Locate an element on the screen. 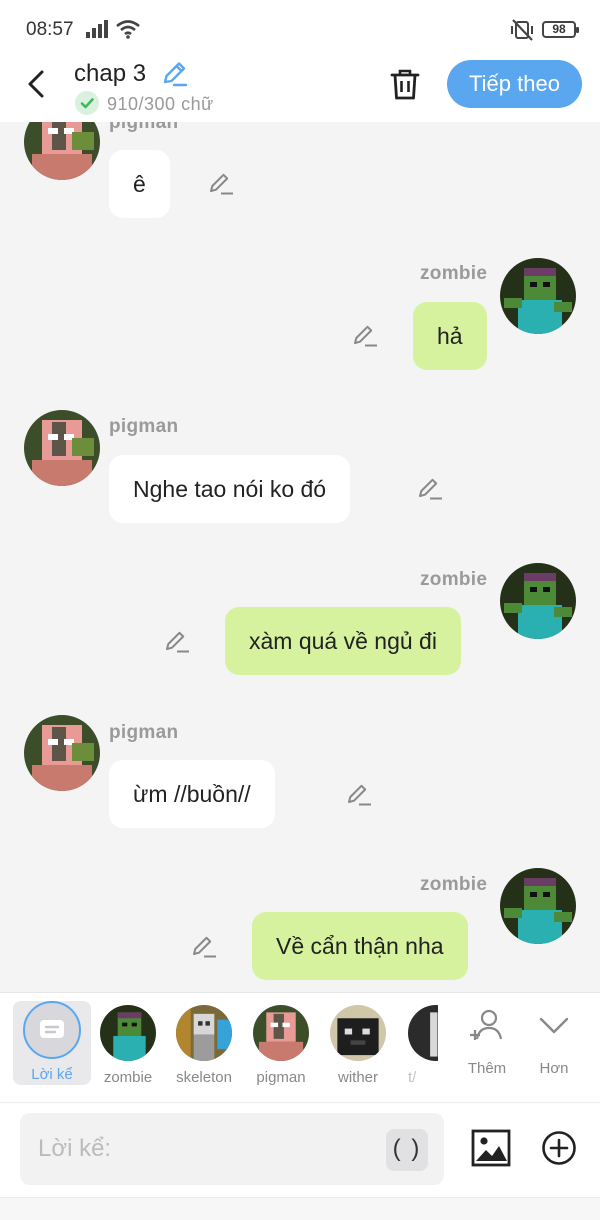 The height and width of the screenshot is (1220, 600). narration-input is located at coordinates (232, 1149).